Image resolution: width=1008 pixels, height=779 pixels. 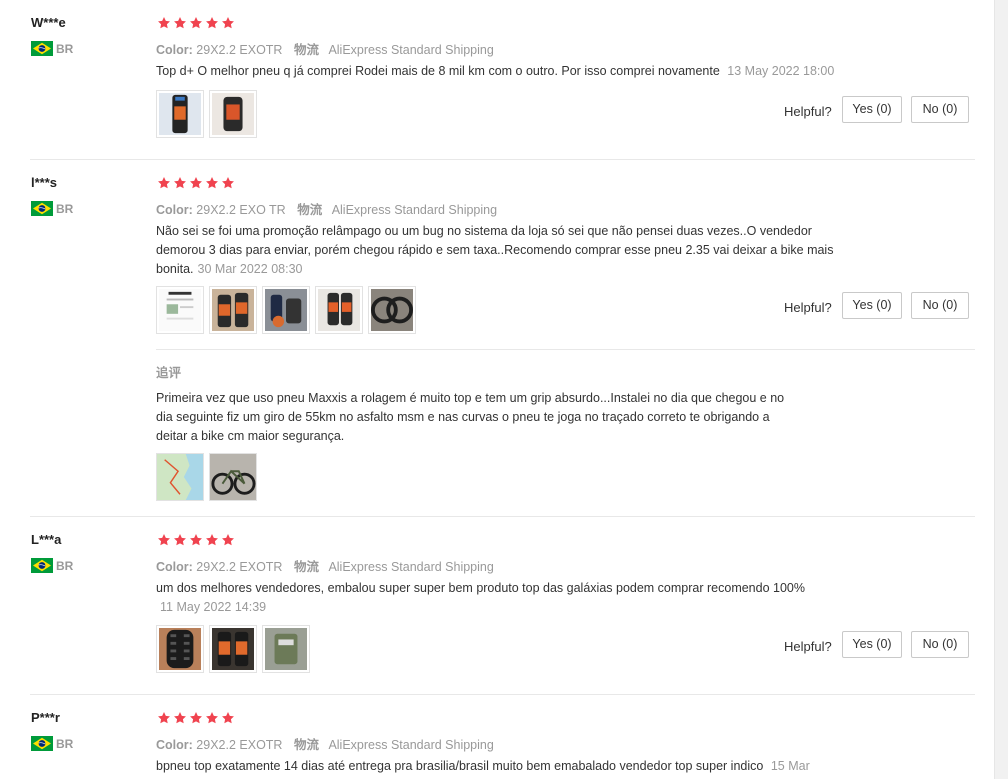 What do you see at coordinates (250, 269) in the screenshot?
I see `review-date: 30 Mar 2022 08:30` at bounding box center [250, 269].